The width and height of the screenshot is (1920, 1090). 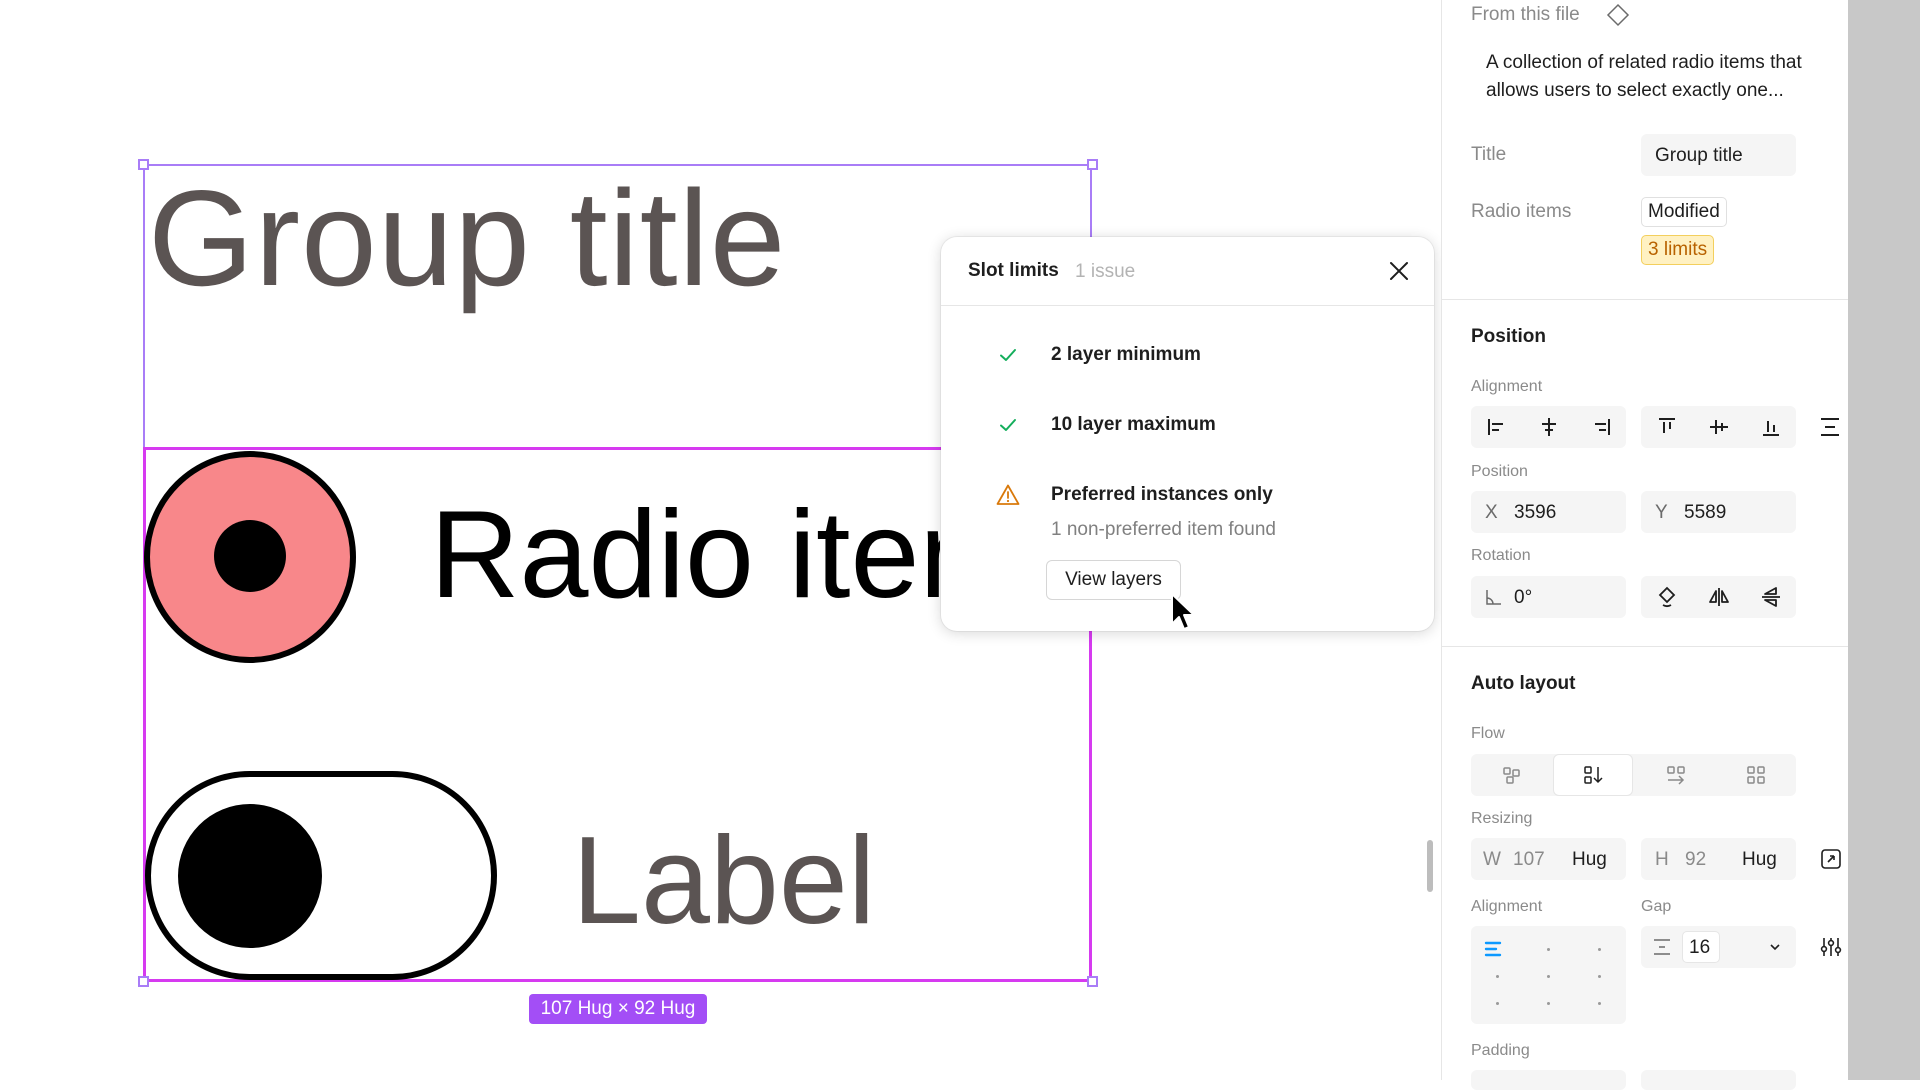 I want to click on modified-chip: Modified, so click(x=1684, y=212).